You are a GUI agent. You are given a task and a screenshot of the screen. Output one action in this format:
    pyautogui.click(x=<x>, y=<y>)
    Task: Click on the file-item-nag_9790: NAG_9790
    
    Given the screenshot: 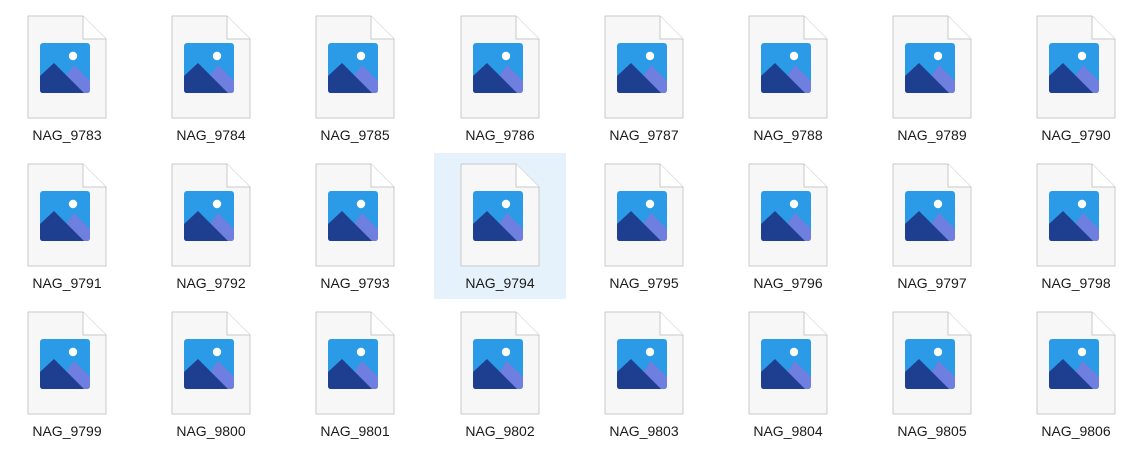 What is the action you would take?
    pyautogui.click(x=1065, y=78)
    